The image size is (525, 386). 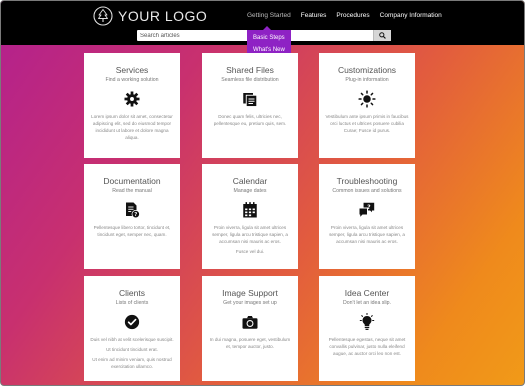 I want to click on files-icon, so click(x=250, y=100).